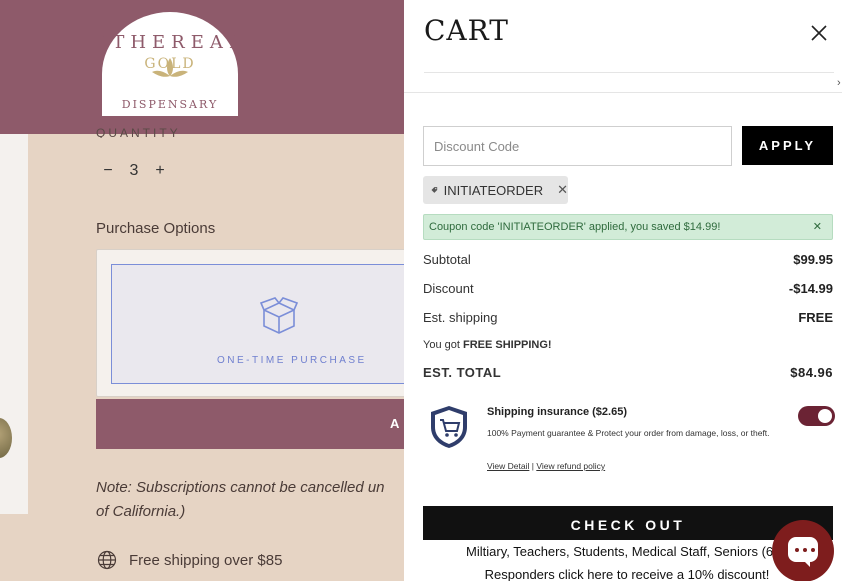  Describe the element at coordinates (449, 427) in the screenshot. I see `shield-cart-icon` at that location.